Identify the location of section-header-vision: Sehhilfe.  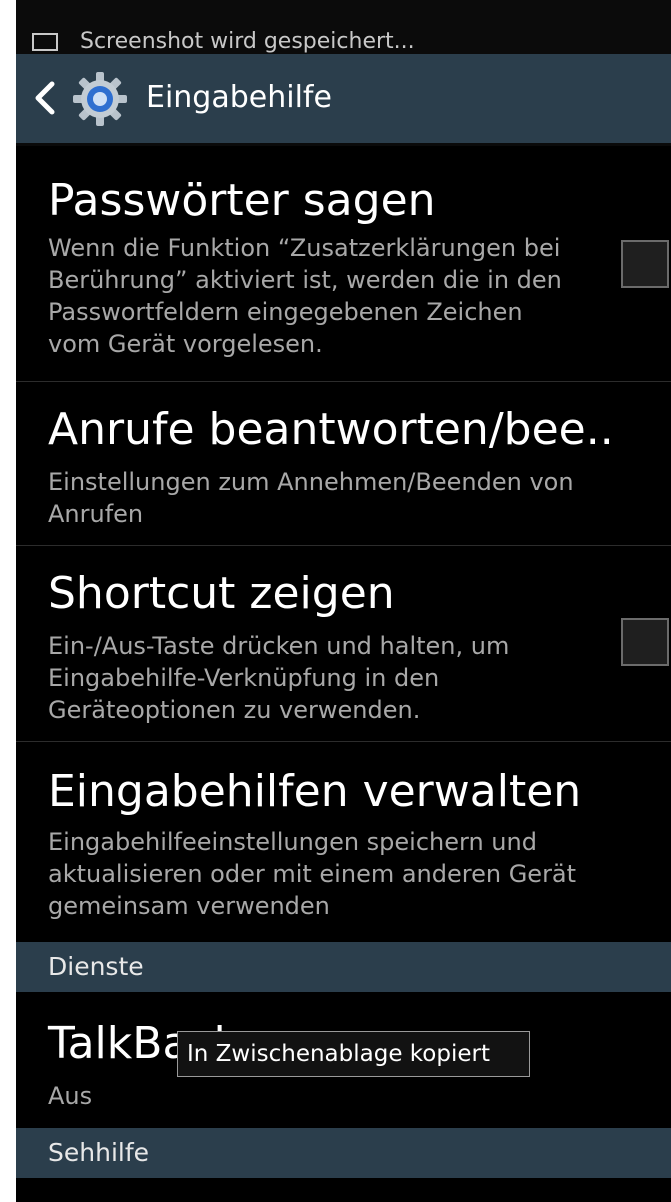
(343, 1153).